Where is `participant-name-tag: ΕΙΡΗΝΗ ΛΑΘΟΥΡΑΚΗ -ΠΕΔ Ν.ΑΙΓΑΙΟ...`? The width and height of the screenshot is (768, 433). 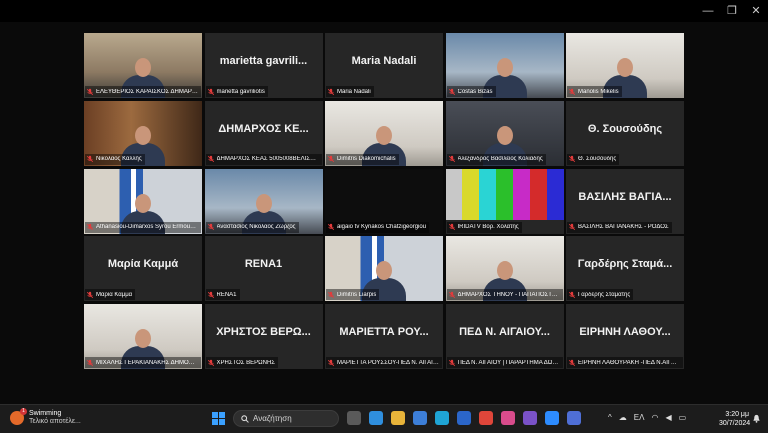 participant-name-tag: ΕΙΡΗΝΗ ΛΑΘΟΥΡΑΚΗ -ΠΕΔ Ν.ΑΙΓΑΙΟ... is located at coordinates (625, 362).